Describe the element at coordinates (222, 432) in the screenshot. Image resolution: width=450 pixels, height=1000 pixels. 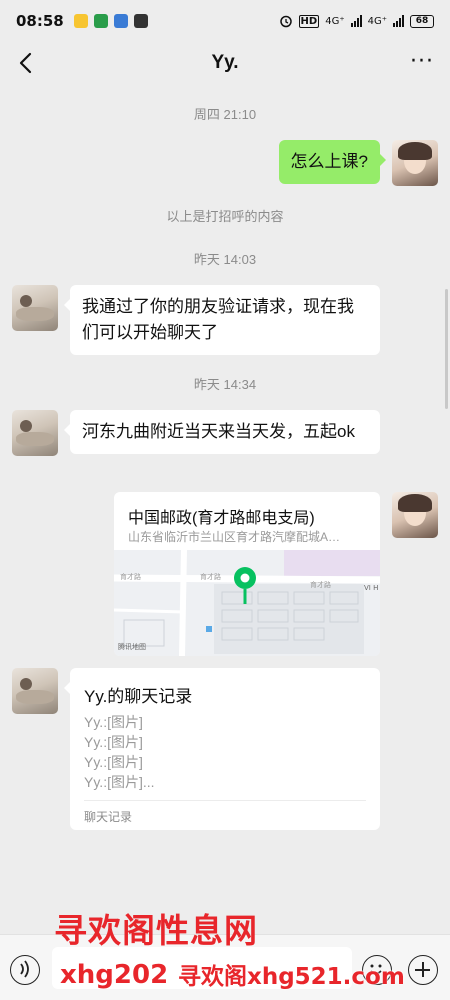
I see `message-bubble-incoming: 河东九曲附近当天来当天发，五起ok` at that location.